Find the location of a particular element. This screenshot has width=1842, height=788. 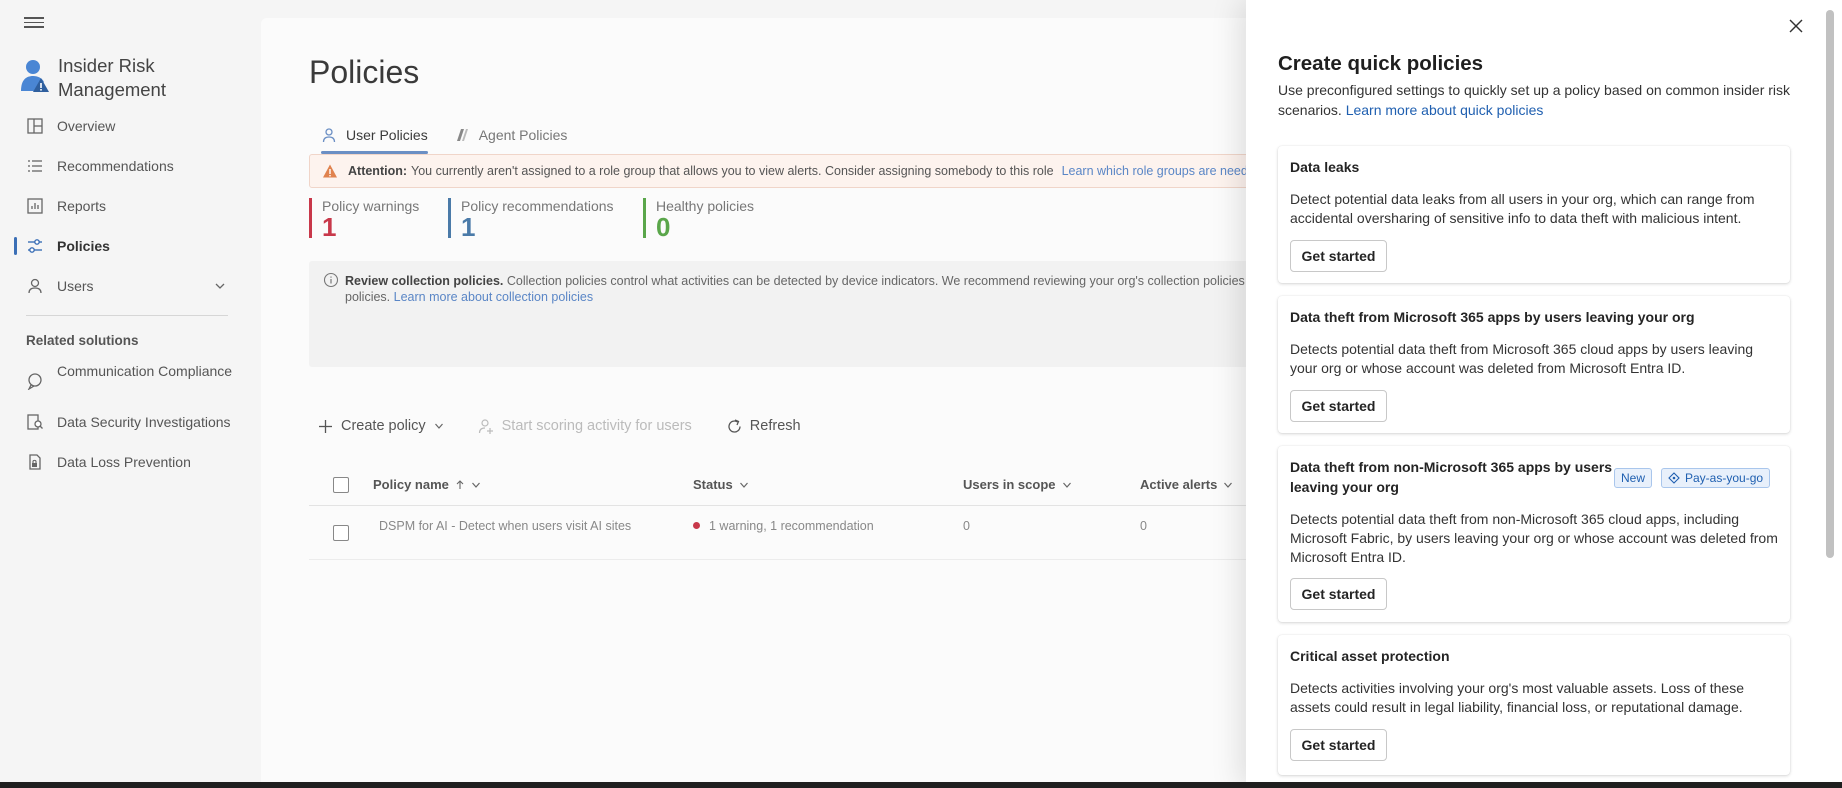

page-title: Policies is located at coordinates (364, 72).